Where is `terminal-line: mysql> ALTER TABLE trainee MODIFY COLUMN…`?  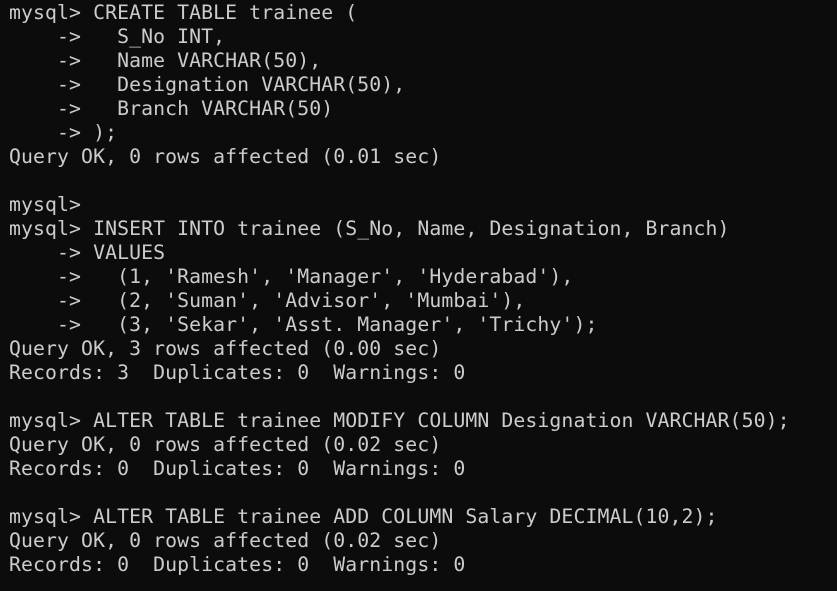 terminal-line: mysql> ALTER TABLE trainee MODIFY COLUMN… is located at coordinates (399, 420).